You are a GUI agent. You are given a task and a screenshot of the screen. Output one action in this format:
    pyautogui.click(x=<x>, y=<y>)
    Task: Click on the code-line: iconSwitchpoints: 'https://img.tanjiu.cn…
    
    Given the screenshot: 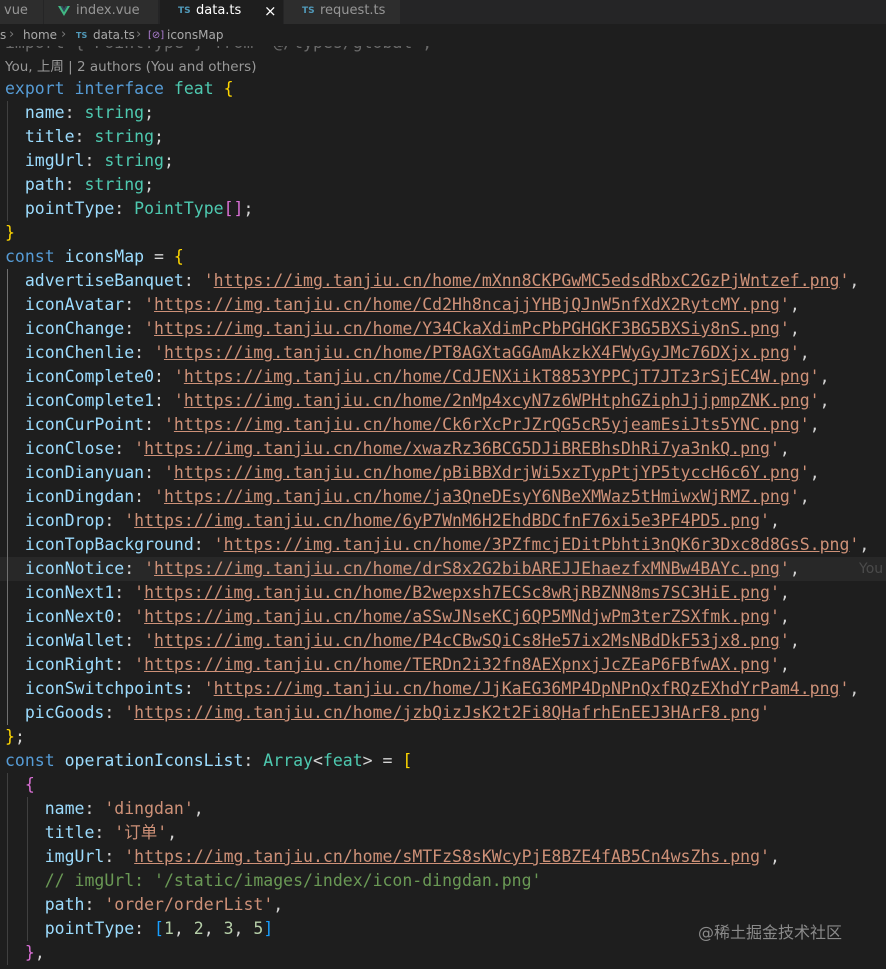 What is the action you would take?
    pyautogui.click(x=443, y=689)
    